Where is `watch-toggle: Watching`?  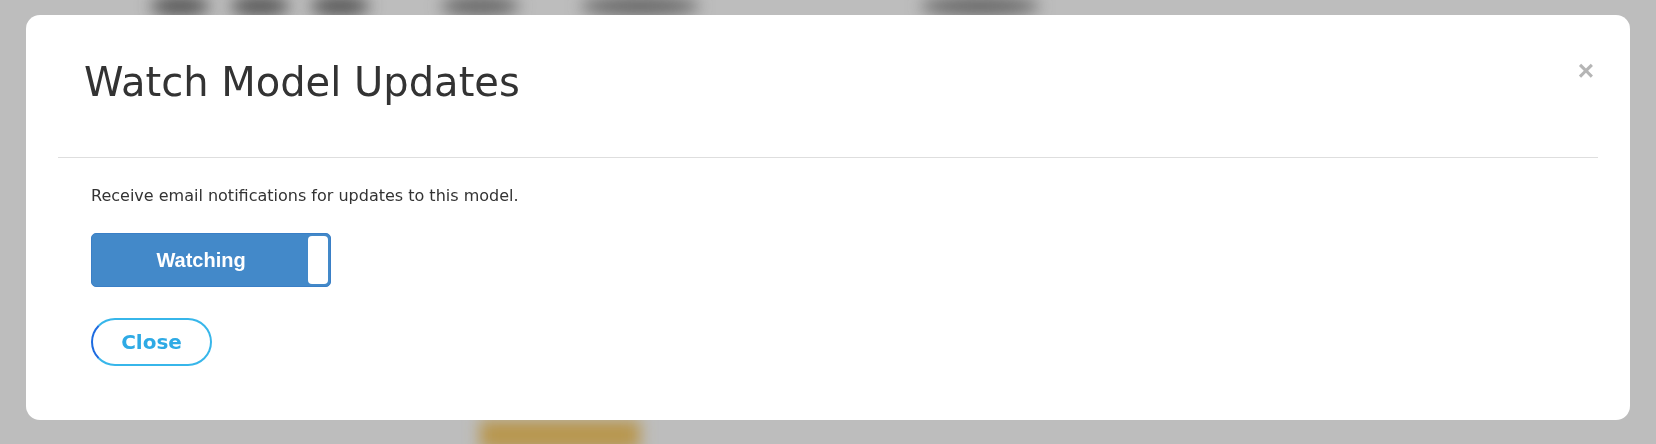
watch-toggle: Watching is located at coordinates (211, 260).